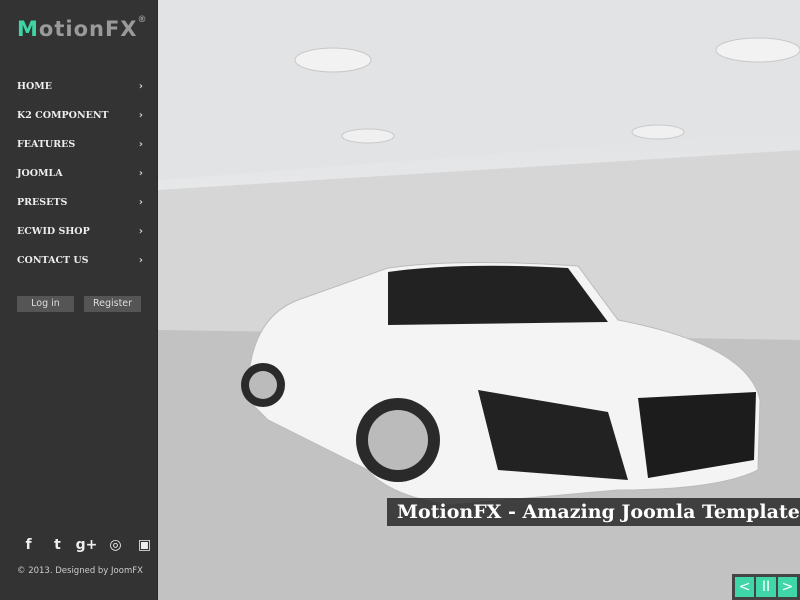 This screenshot has height=600, width=800. I want to click on logo: MotionFX®, so click(82, 28).